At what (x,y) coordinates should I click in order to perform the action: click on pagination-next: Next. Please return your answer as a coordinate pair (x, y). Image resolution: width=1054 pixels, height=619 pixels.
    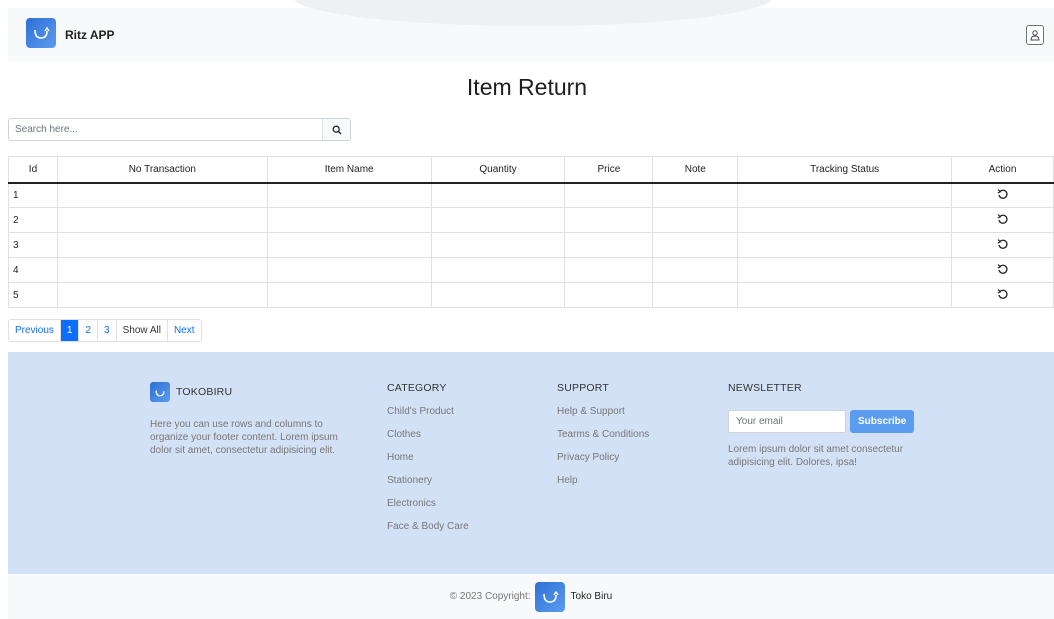
    Looking at the image, I should click on (184, 330).